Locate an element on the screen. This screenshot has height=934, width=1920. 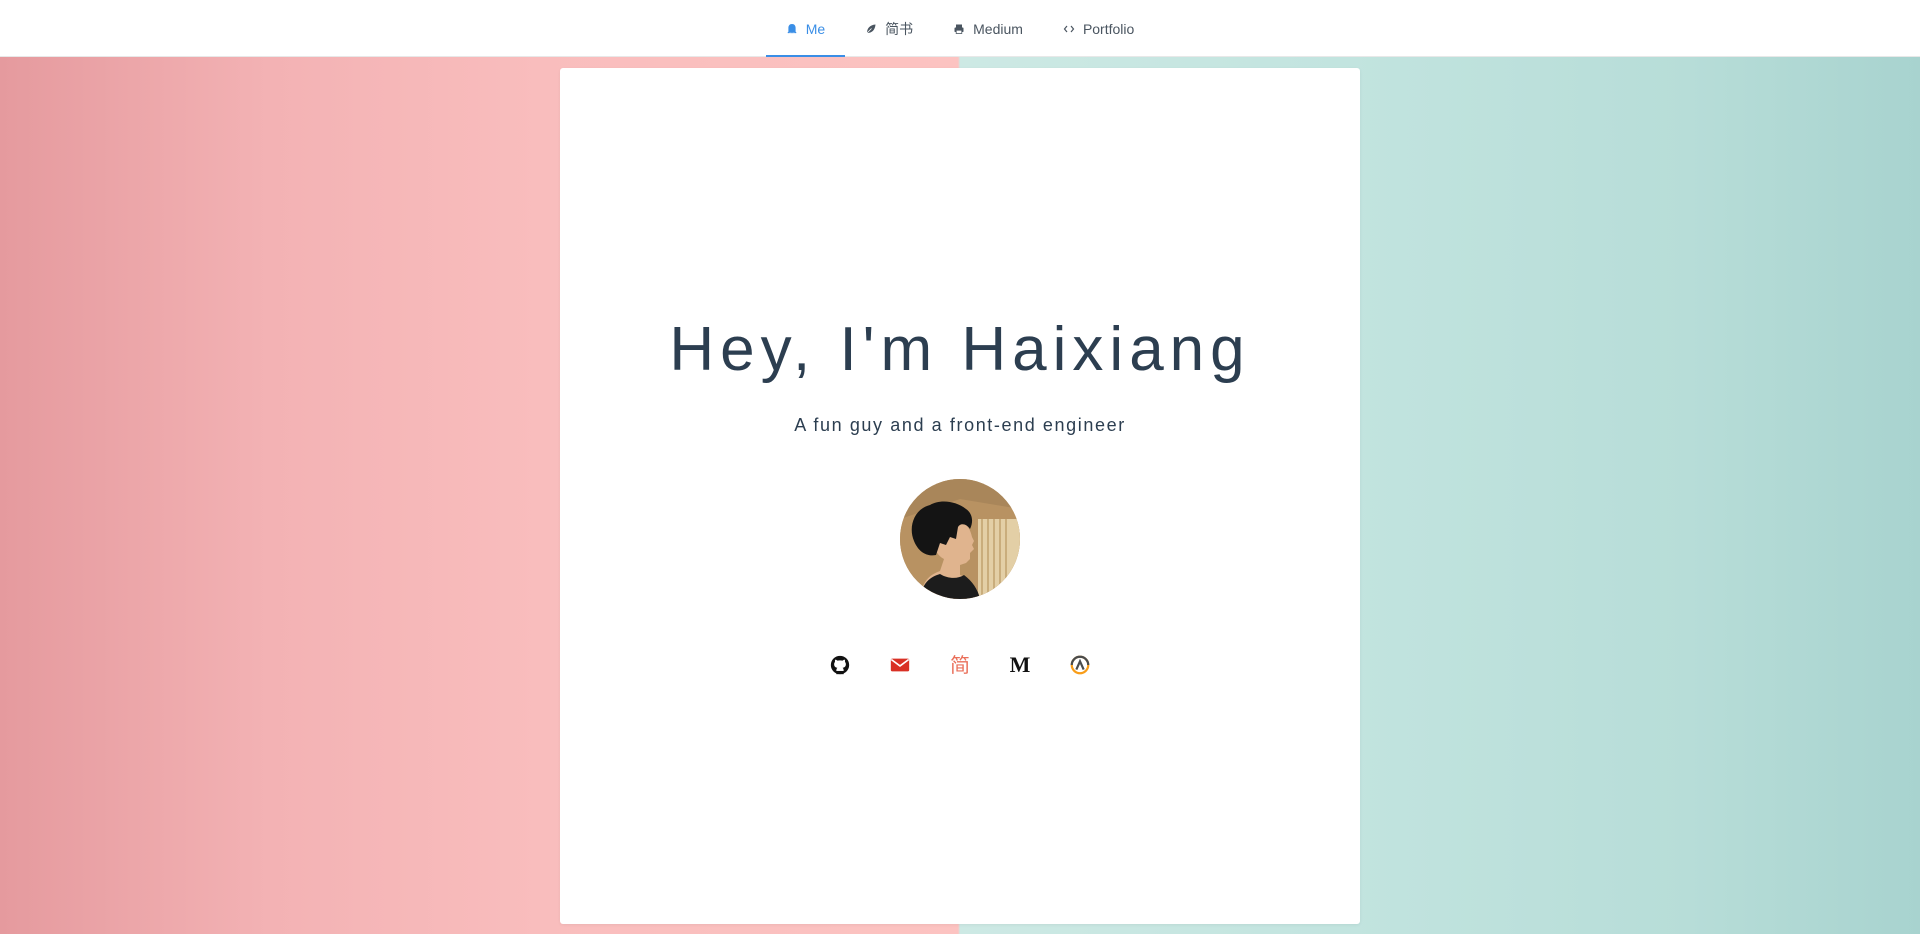
jianshu-link: 简 is located at coordinates (960, 665).